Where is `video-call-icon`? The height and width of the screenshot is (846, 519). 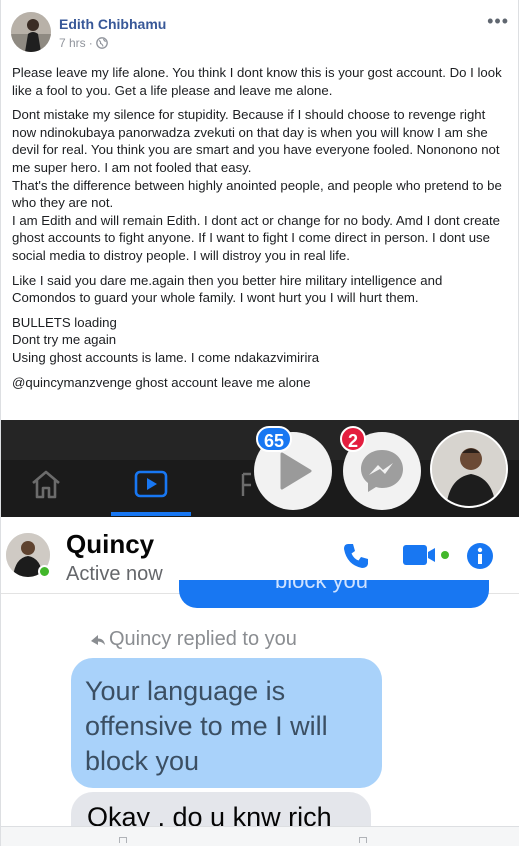 video-call-icon is located at coordinates (426, 555).